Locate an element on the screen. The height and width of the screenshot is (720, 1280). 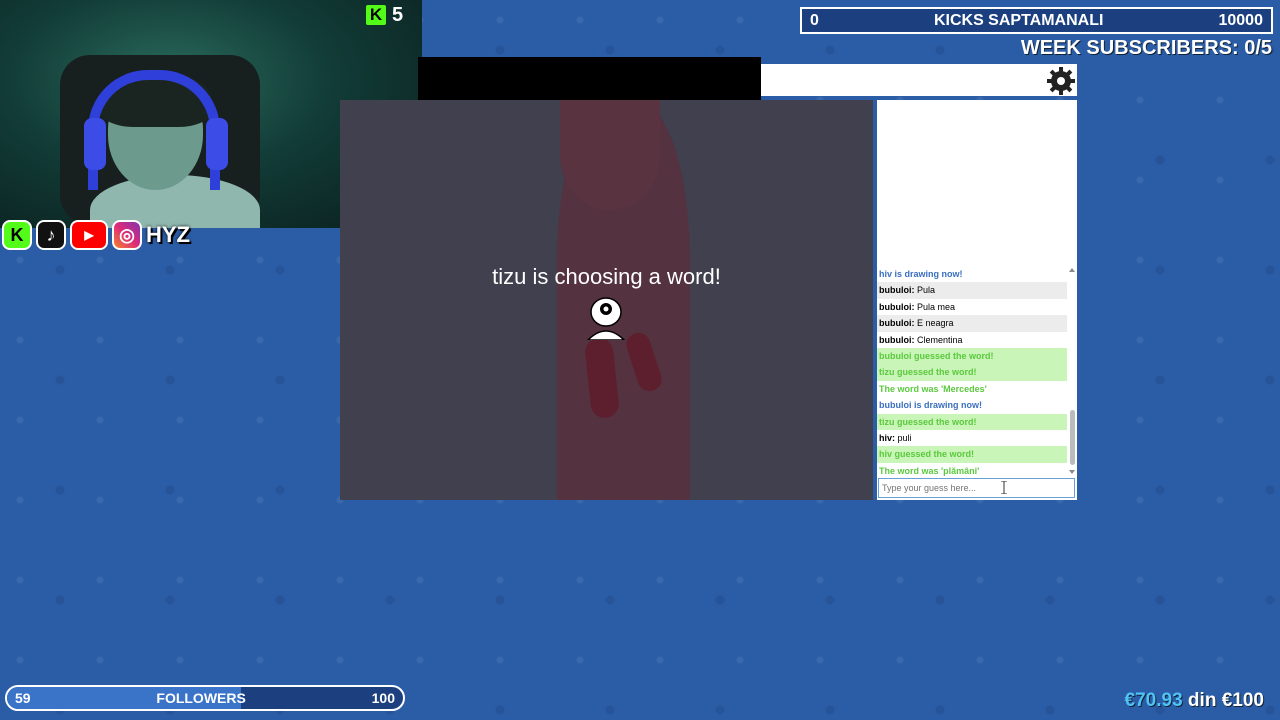
headset-earcup-right is located at coordinates (217, 144).